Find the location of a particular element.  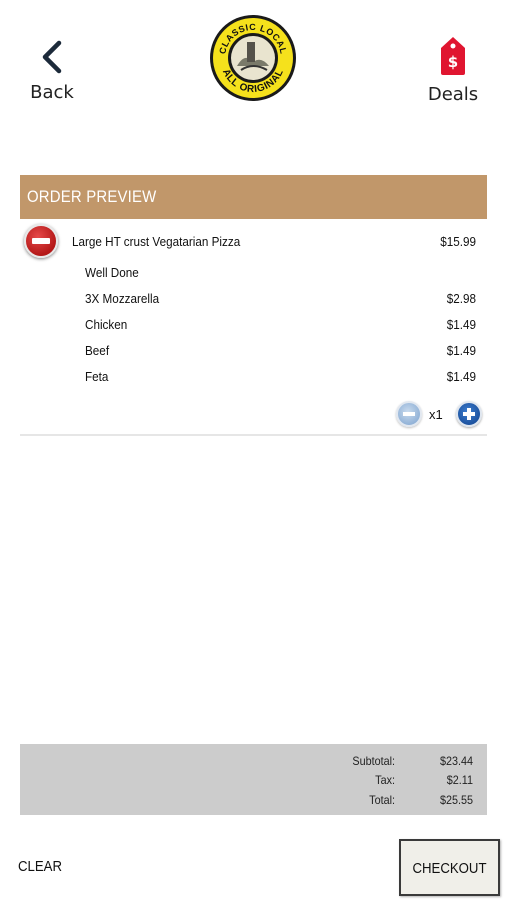

topping-name: 3X Mozzarella is located at coordinates (122, 298).